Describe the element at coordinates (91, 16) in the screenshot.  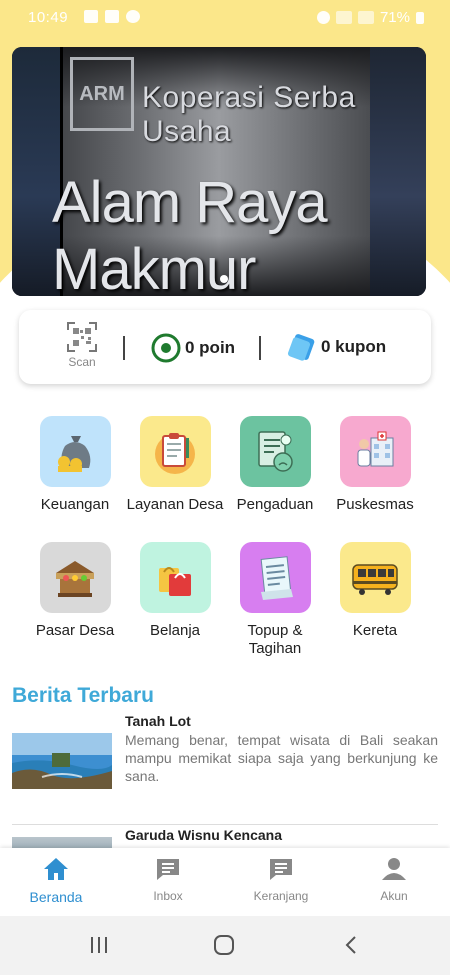
I see `gallery-icon` at that location.